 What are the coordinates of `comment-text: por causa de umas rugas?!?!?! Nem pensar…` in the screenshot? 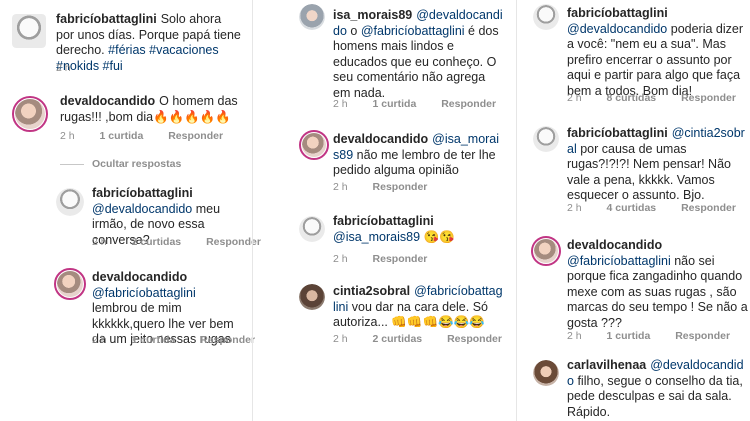 It's located at (649, 172).